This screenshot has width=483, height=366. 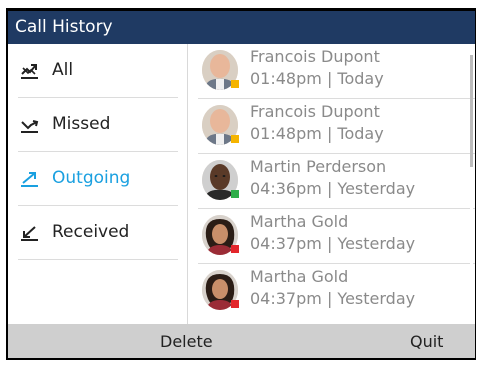 What do you see at coordinates (471, 111) in the screenshot?
I see `scrollbar-thumb` at bounding box center [471, 111].